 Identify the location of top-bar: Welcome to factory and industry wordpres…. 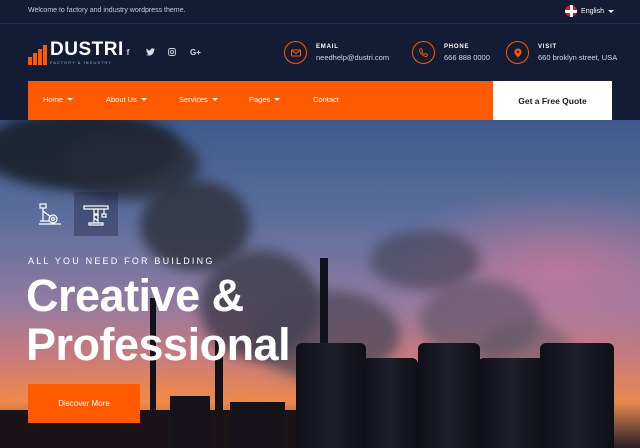
(320, 12).